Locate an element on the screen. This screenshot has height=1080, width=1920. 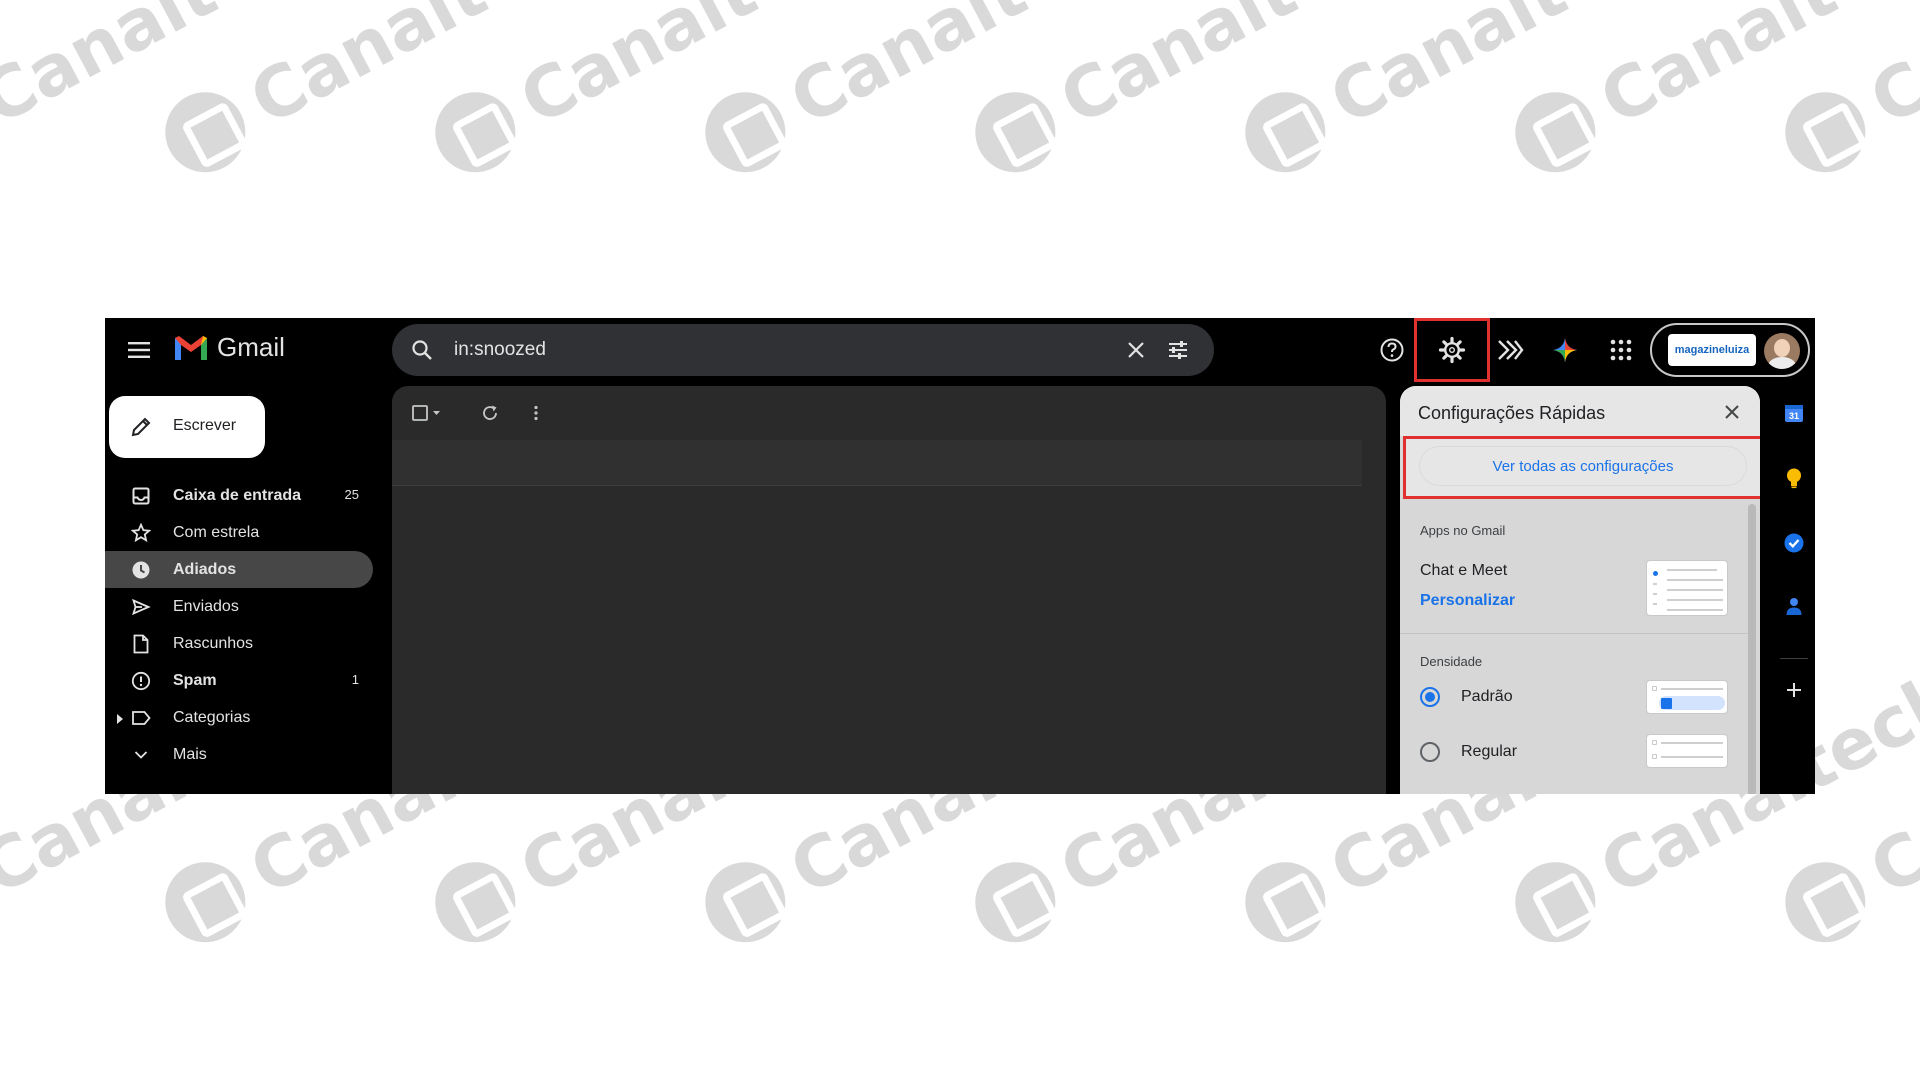
sidebar-item-inbox: Caixa de entrada 25 is located at coordinates (239, 495).